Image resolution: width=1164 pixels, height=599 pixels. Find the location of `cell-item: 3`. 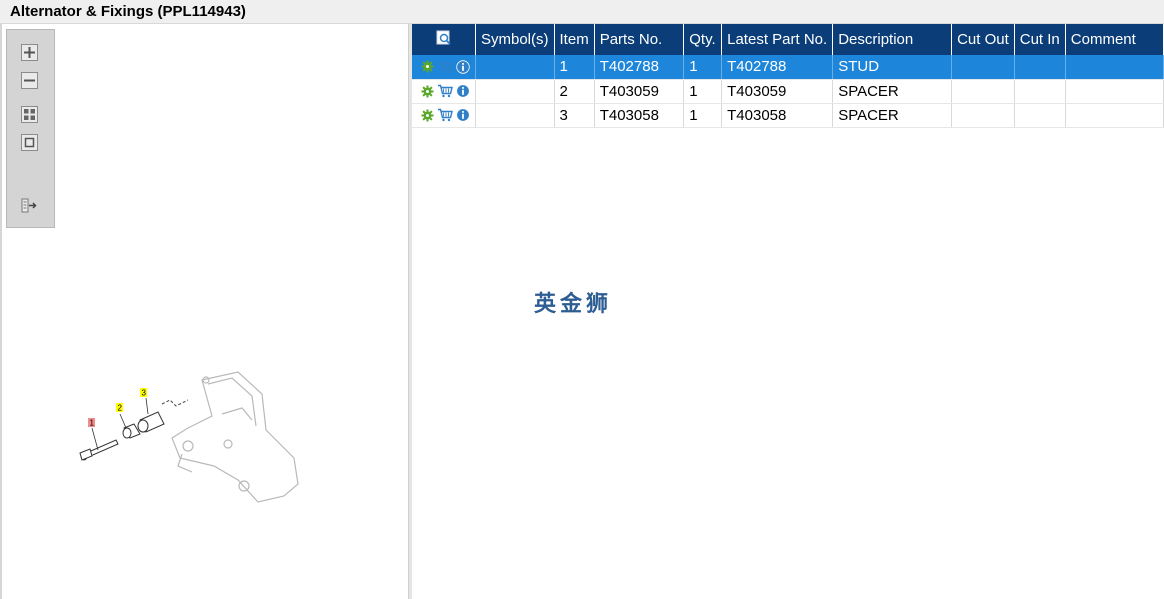

cell-item: 3 is located at coordinates (574, 115).